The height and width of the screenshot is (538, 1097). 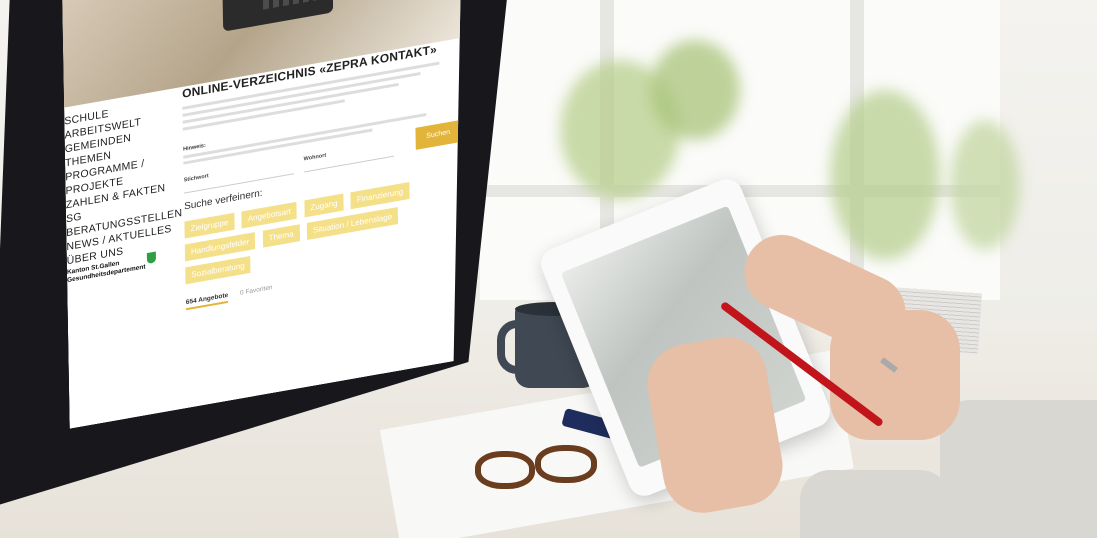 What do you see at coordinates (209, 226) in the screenshot?
I see `filter-chip: Zielgruppe` at bounding box center [209, 226].